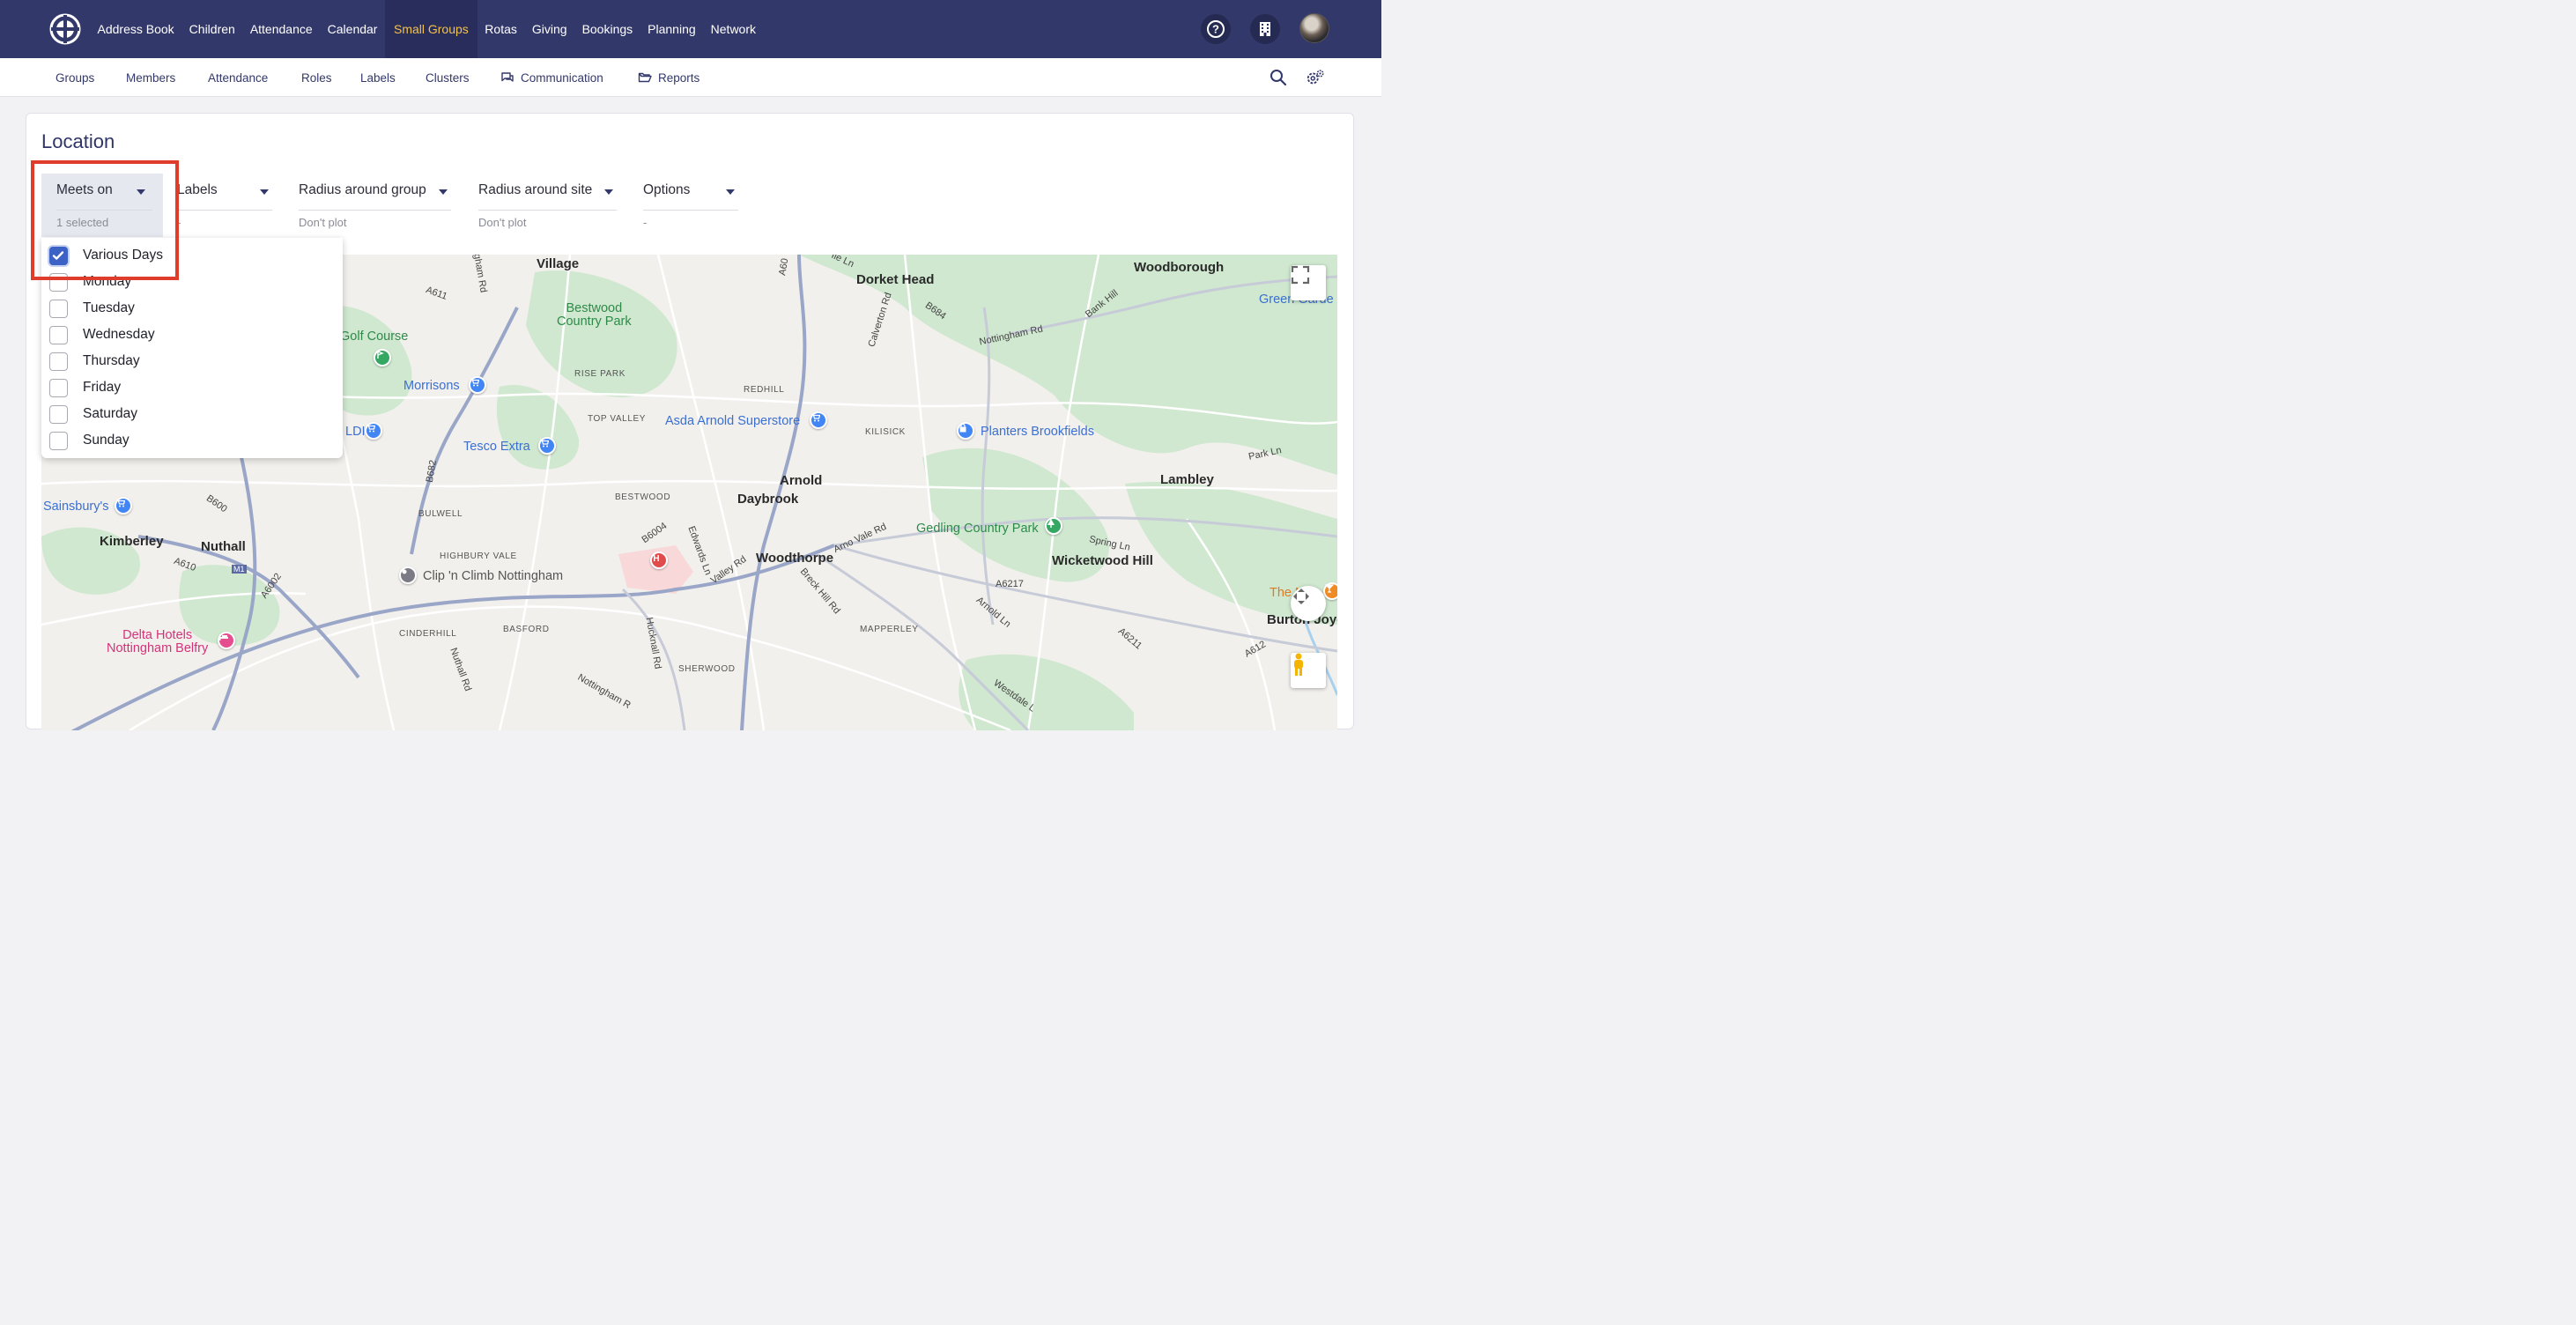 The image size is (2576, 1325). Describe the element at coordinates (1308, 282) in the screenshot. I see `fullscreen-icon` at that location.